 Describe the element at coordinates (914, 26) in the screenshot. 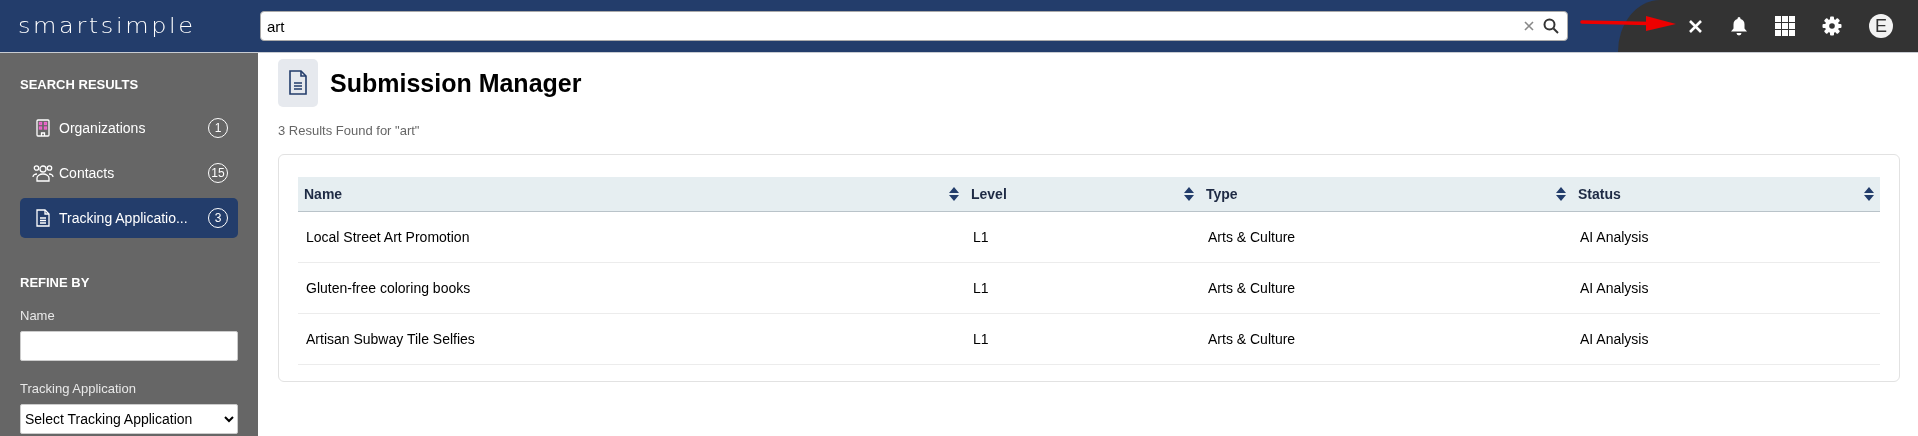

I see `search-field: art` at that location.